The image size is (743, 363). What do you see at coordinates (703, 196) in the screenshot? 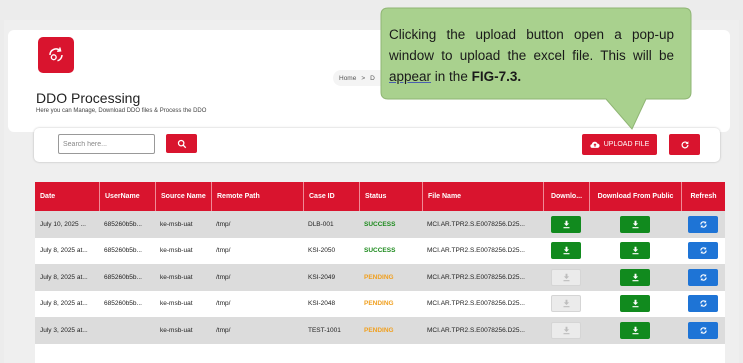
I see `column-header-refresh: Refresh` at bounding box center [703, 196].